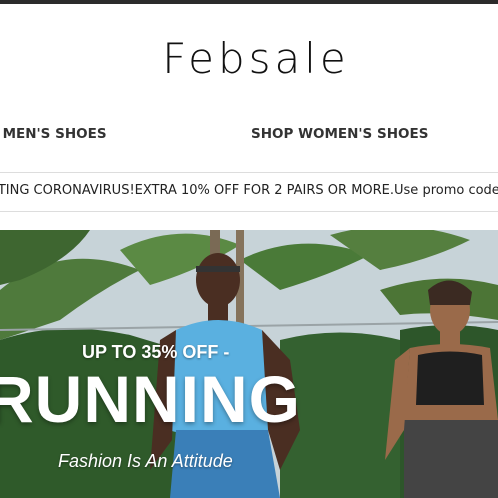 This screenshot has height=498, width=498. What do you see at coordinates (53, 134) in the screenshot?
I see `nav-men-shoes: P MEN'S SHOES` at bounding box center [53, 134].